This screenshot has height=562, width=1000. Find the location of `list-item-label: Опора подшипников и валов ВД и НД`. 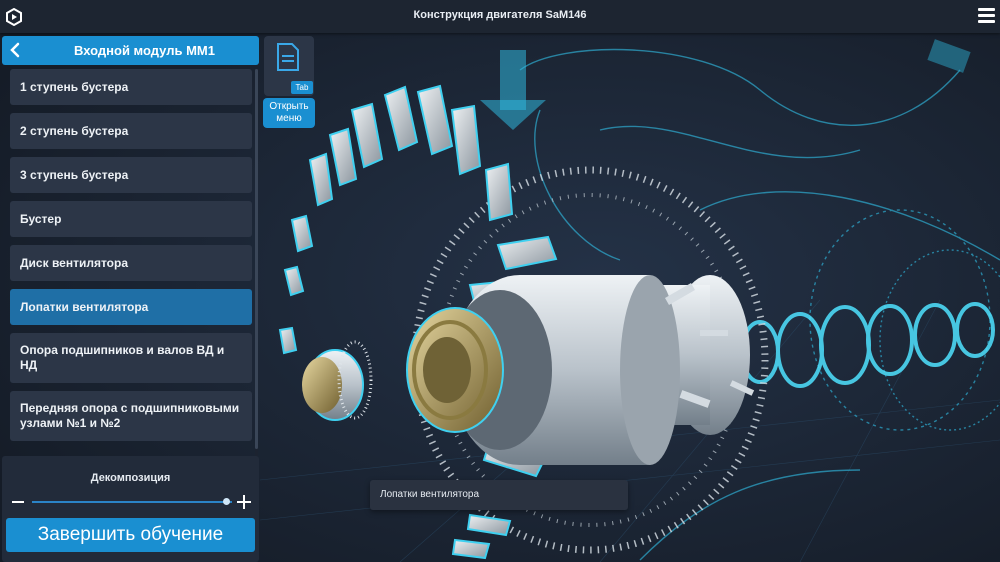

list-item-label: Опора подшипников и валов ВД и НД is located at coordinates (122, 357).